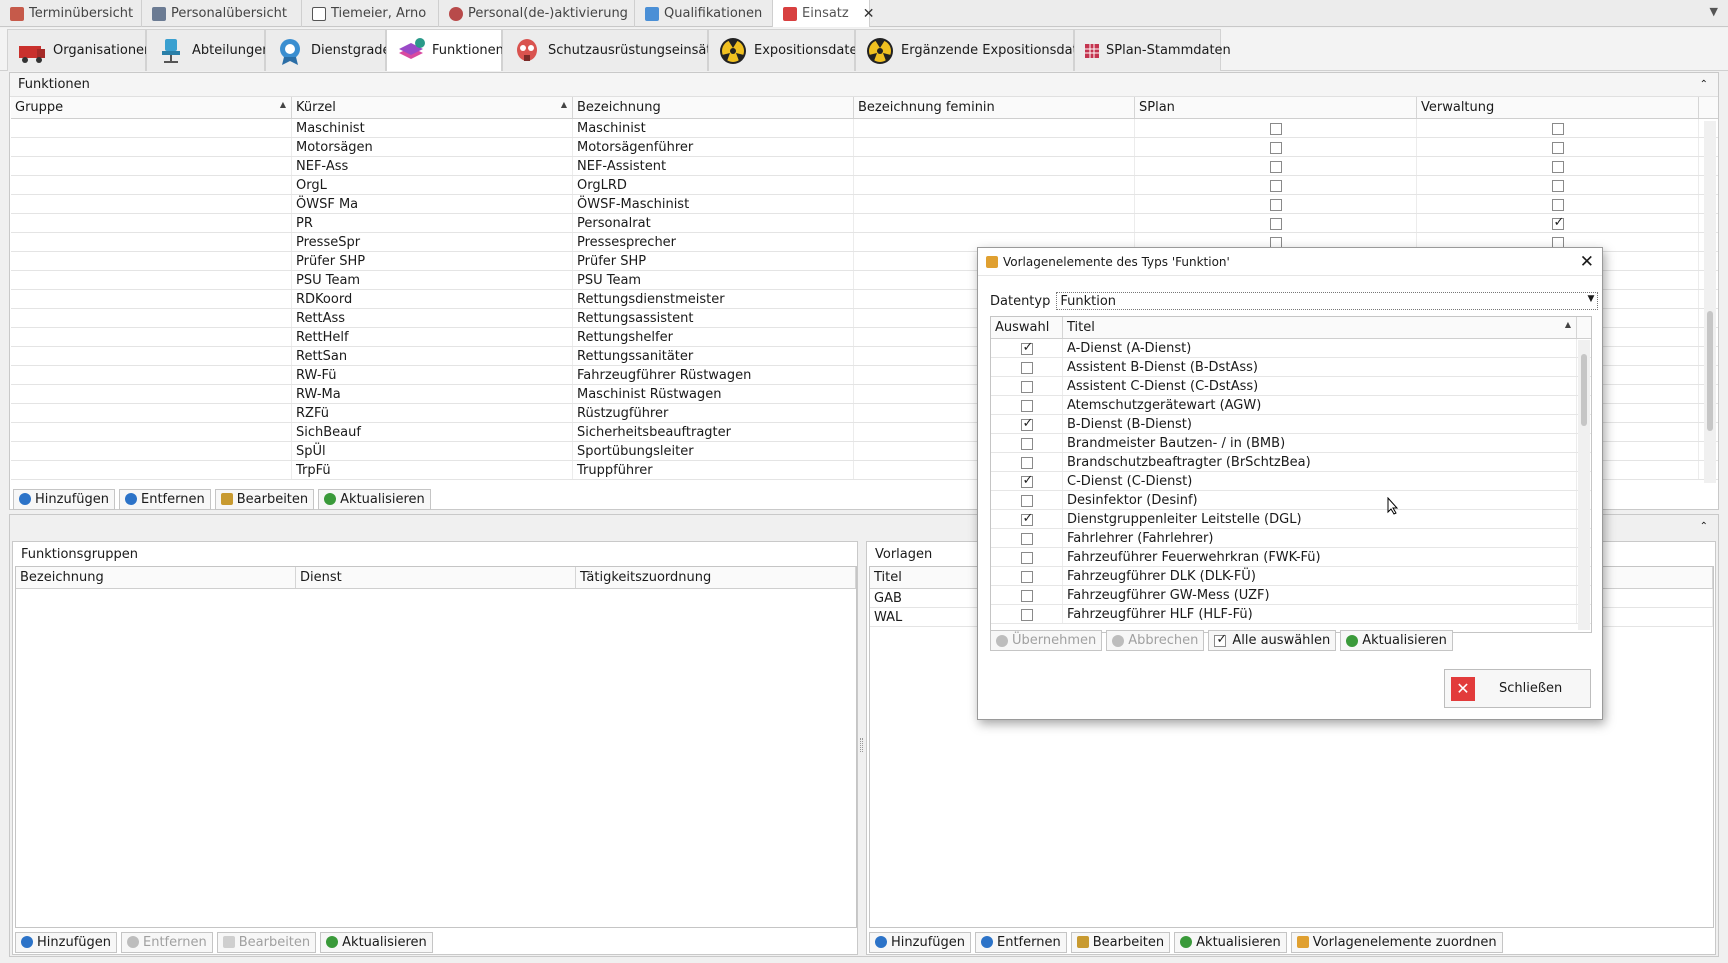 The image size is (1728, 963). Describe the element at coordinates (1027, 327) in the screenshot. I see `col-auswahl: Auswahl` at that location.